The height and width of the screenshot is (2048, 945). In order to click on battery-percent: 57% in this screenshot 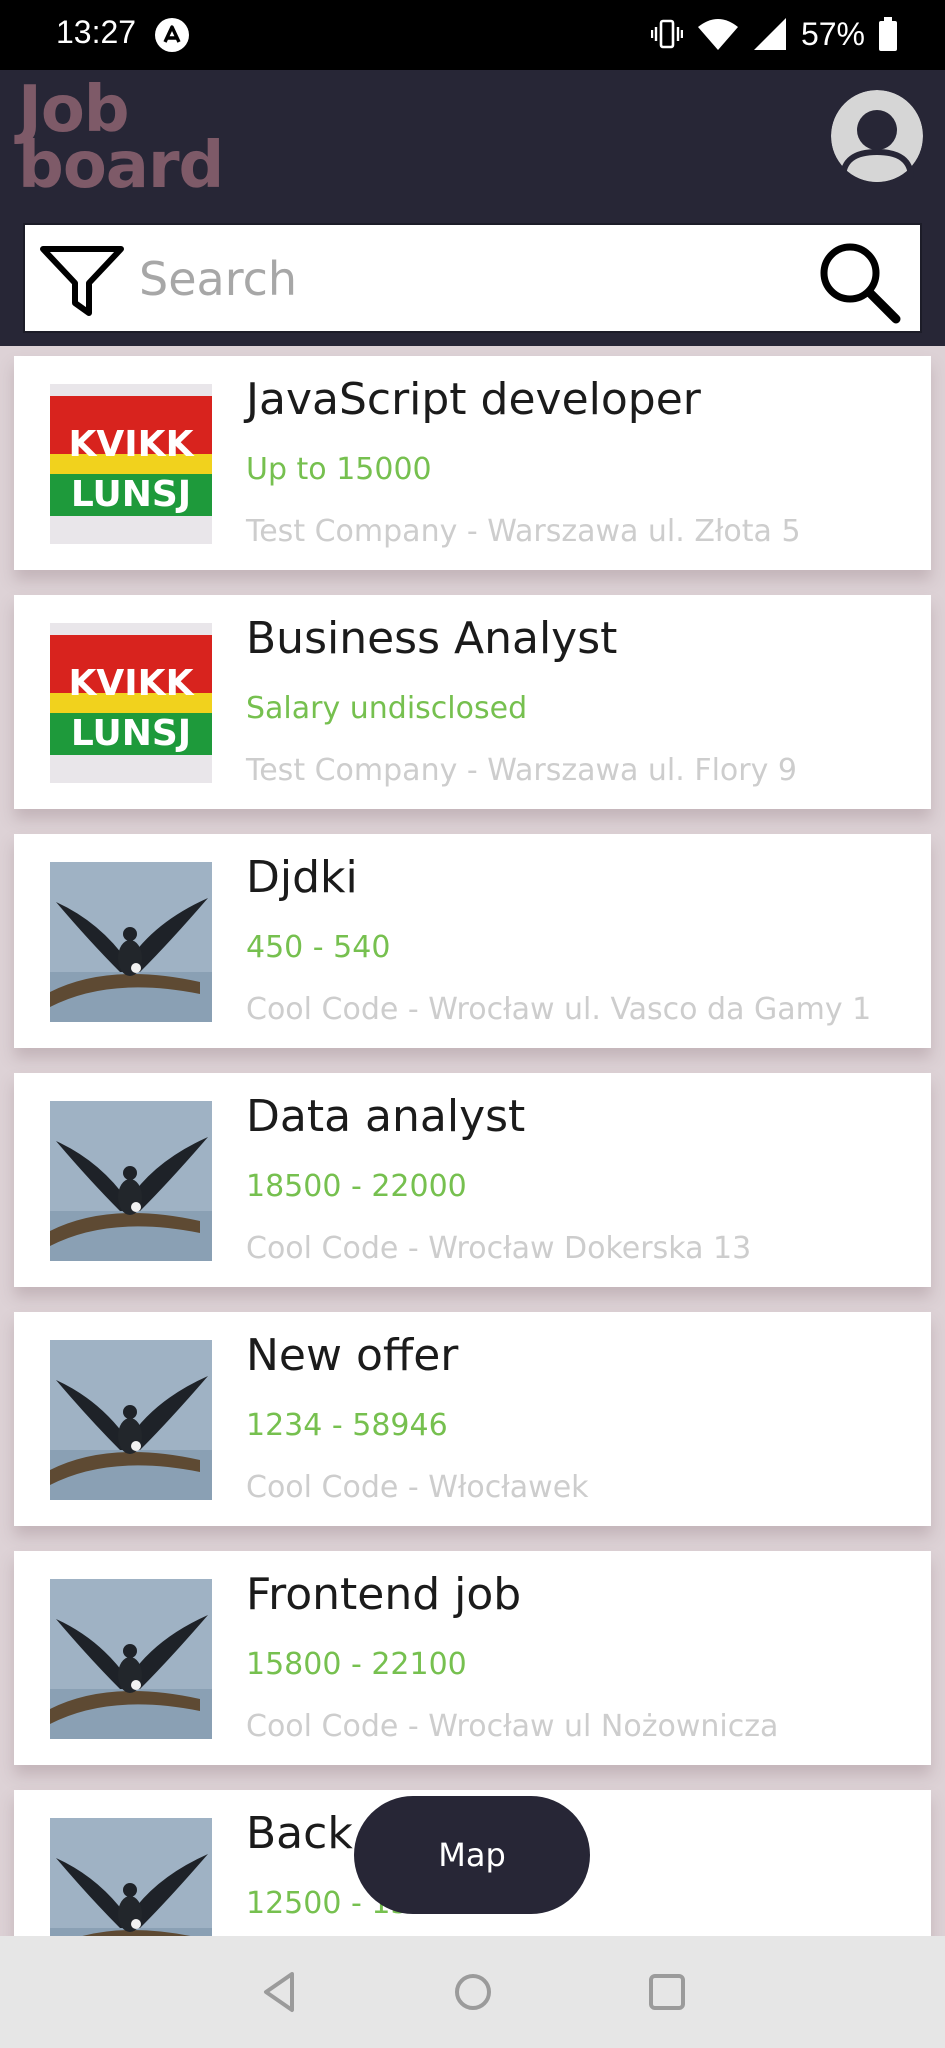, I will do `click(832, 33)`.